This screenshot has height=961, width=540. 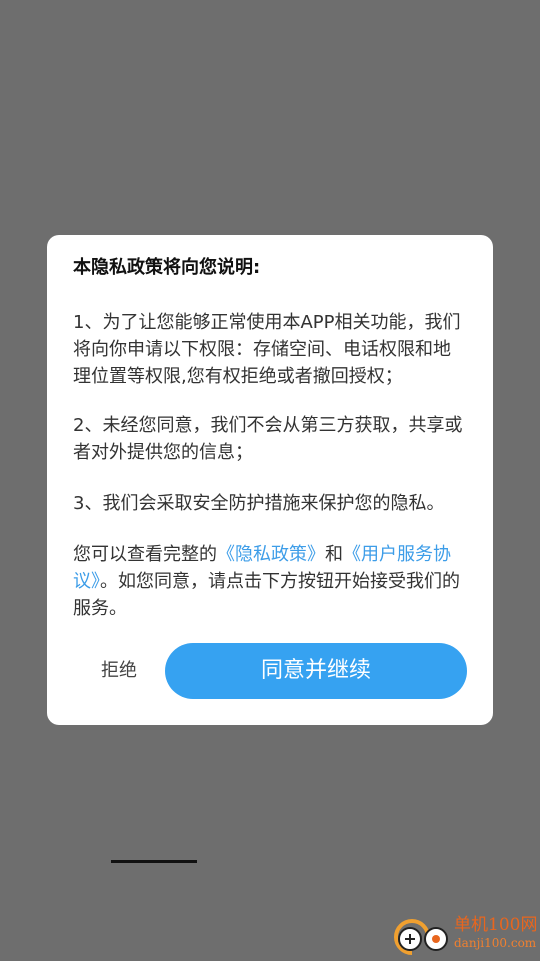 I want to click on policy-suffix-text: 。如您同意，请点击下方按钮开始接受我们的服务。, so click(x=266, y=595).